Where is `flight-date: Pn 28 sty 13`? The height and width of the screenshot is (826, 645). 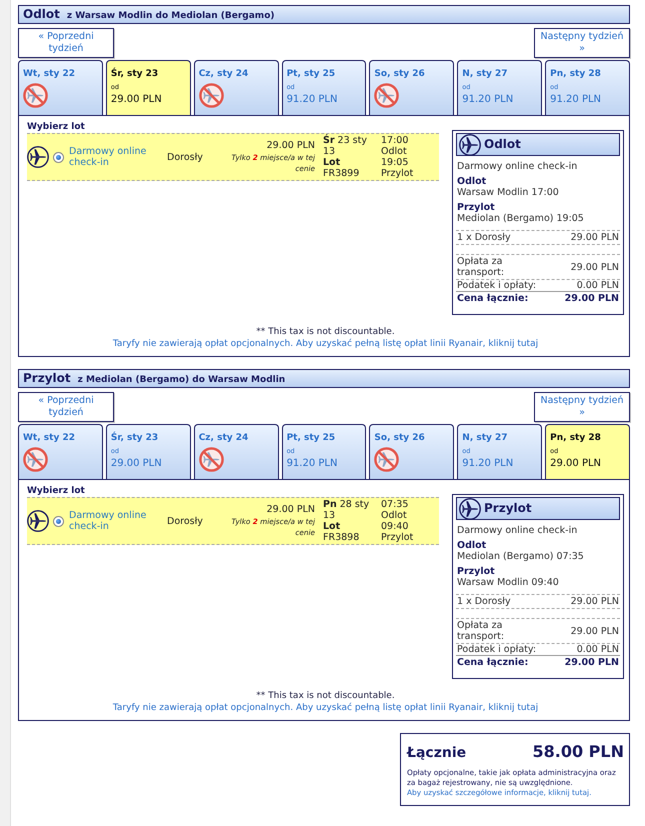
flight-date: Pn 28 sty 13 is located at coordinates (346, 510).